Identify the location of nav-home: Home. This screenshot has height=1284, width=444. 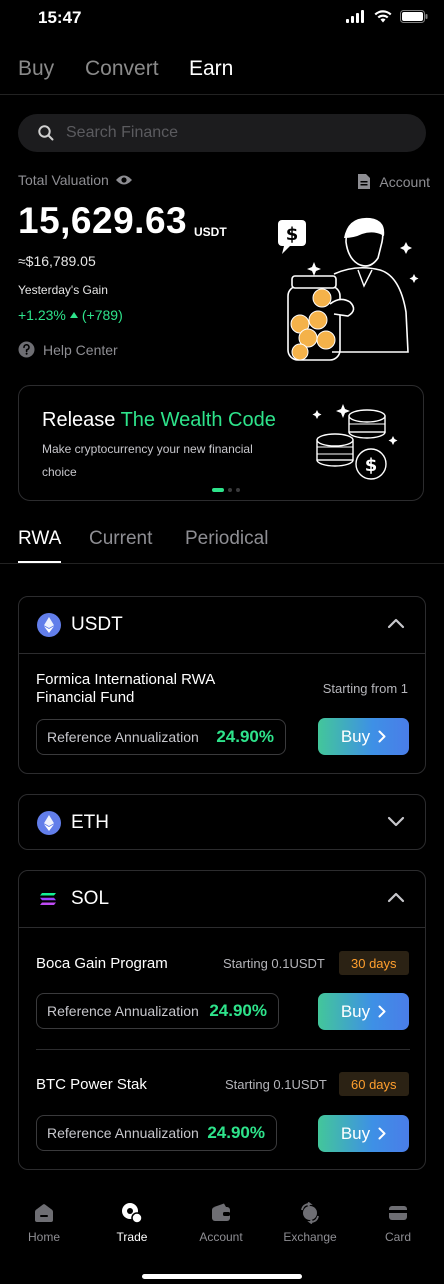
(44, 1223).